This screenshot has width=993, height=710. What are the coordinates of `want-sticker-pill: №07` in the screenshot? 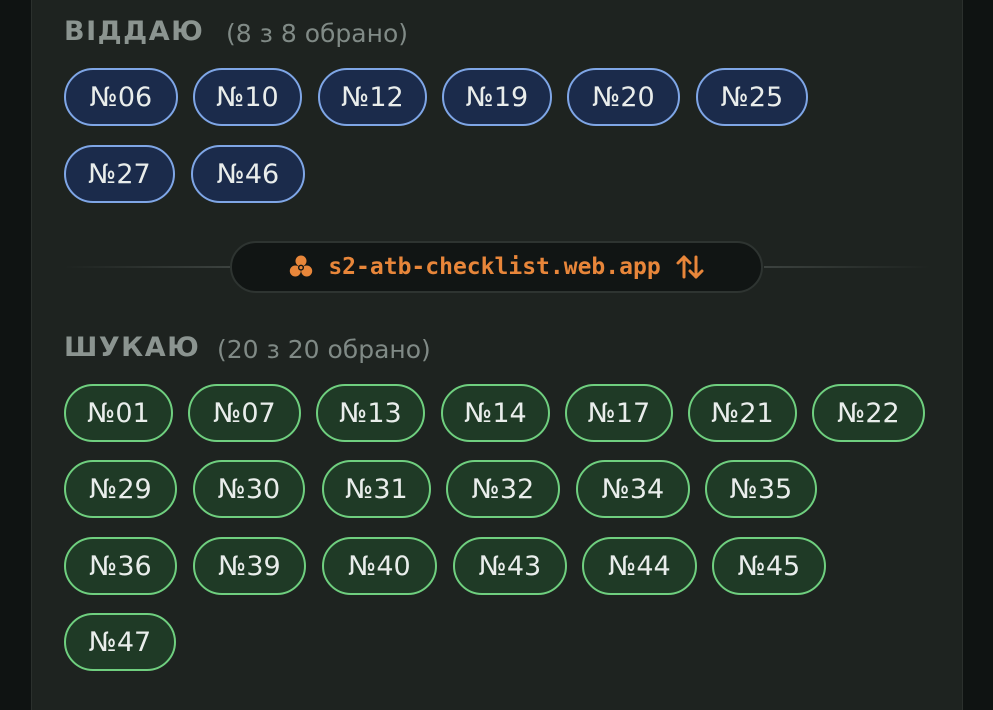 It's located at (244, 413).